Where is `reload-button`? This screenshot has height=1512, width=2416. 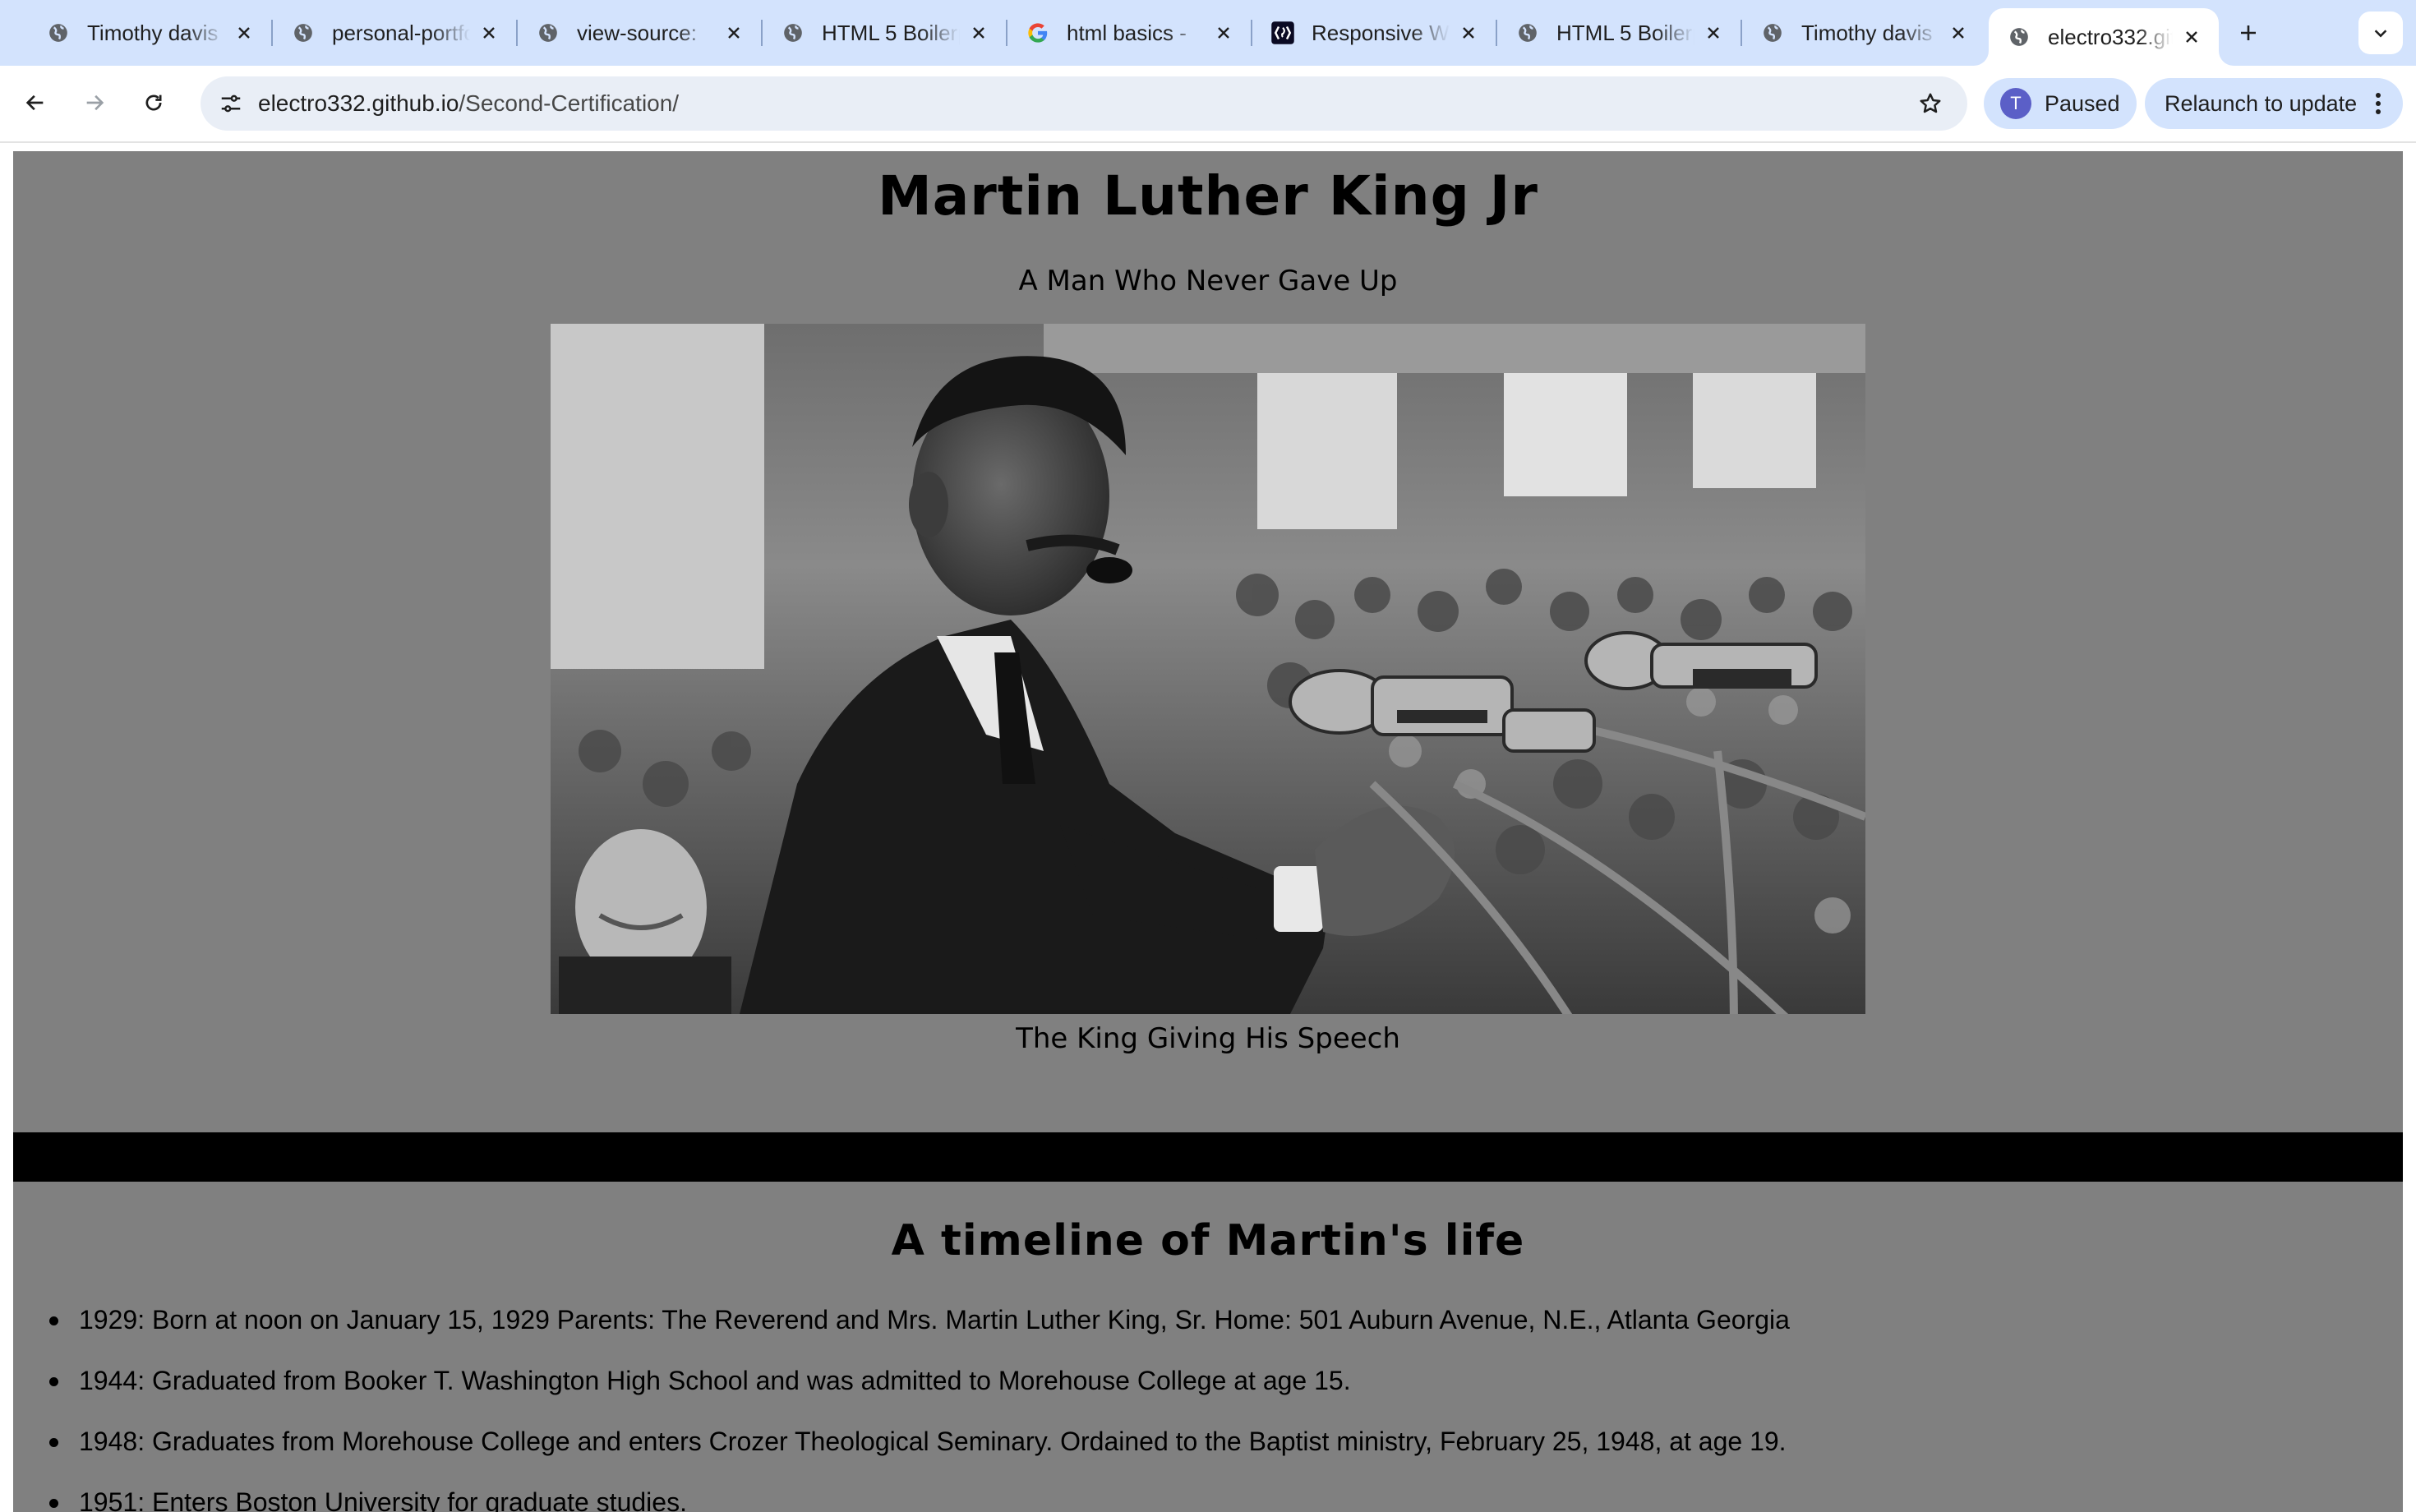 reload-button is located at coordinates (154, 102).